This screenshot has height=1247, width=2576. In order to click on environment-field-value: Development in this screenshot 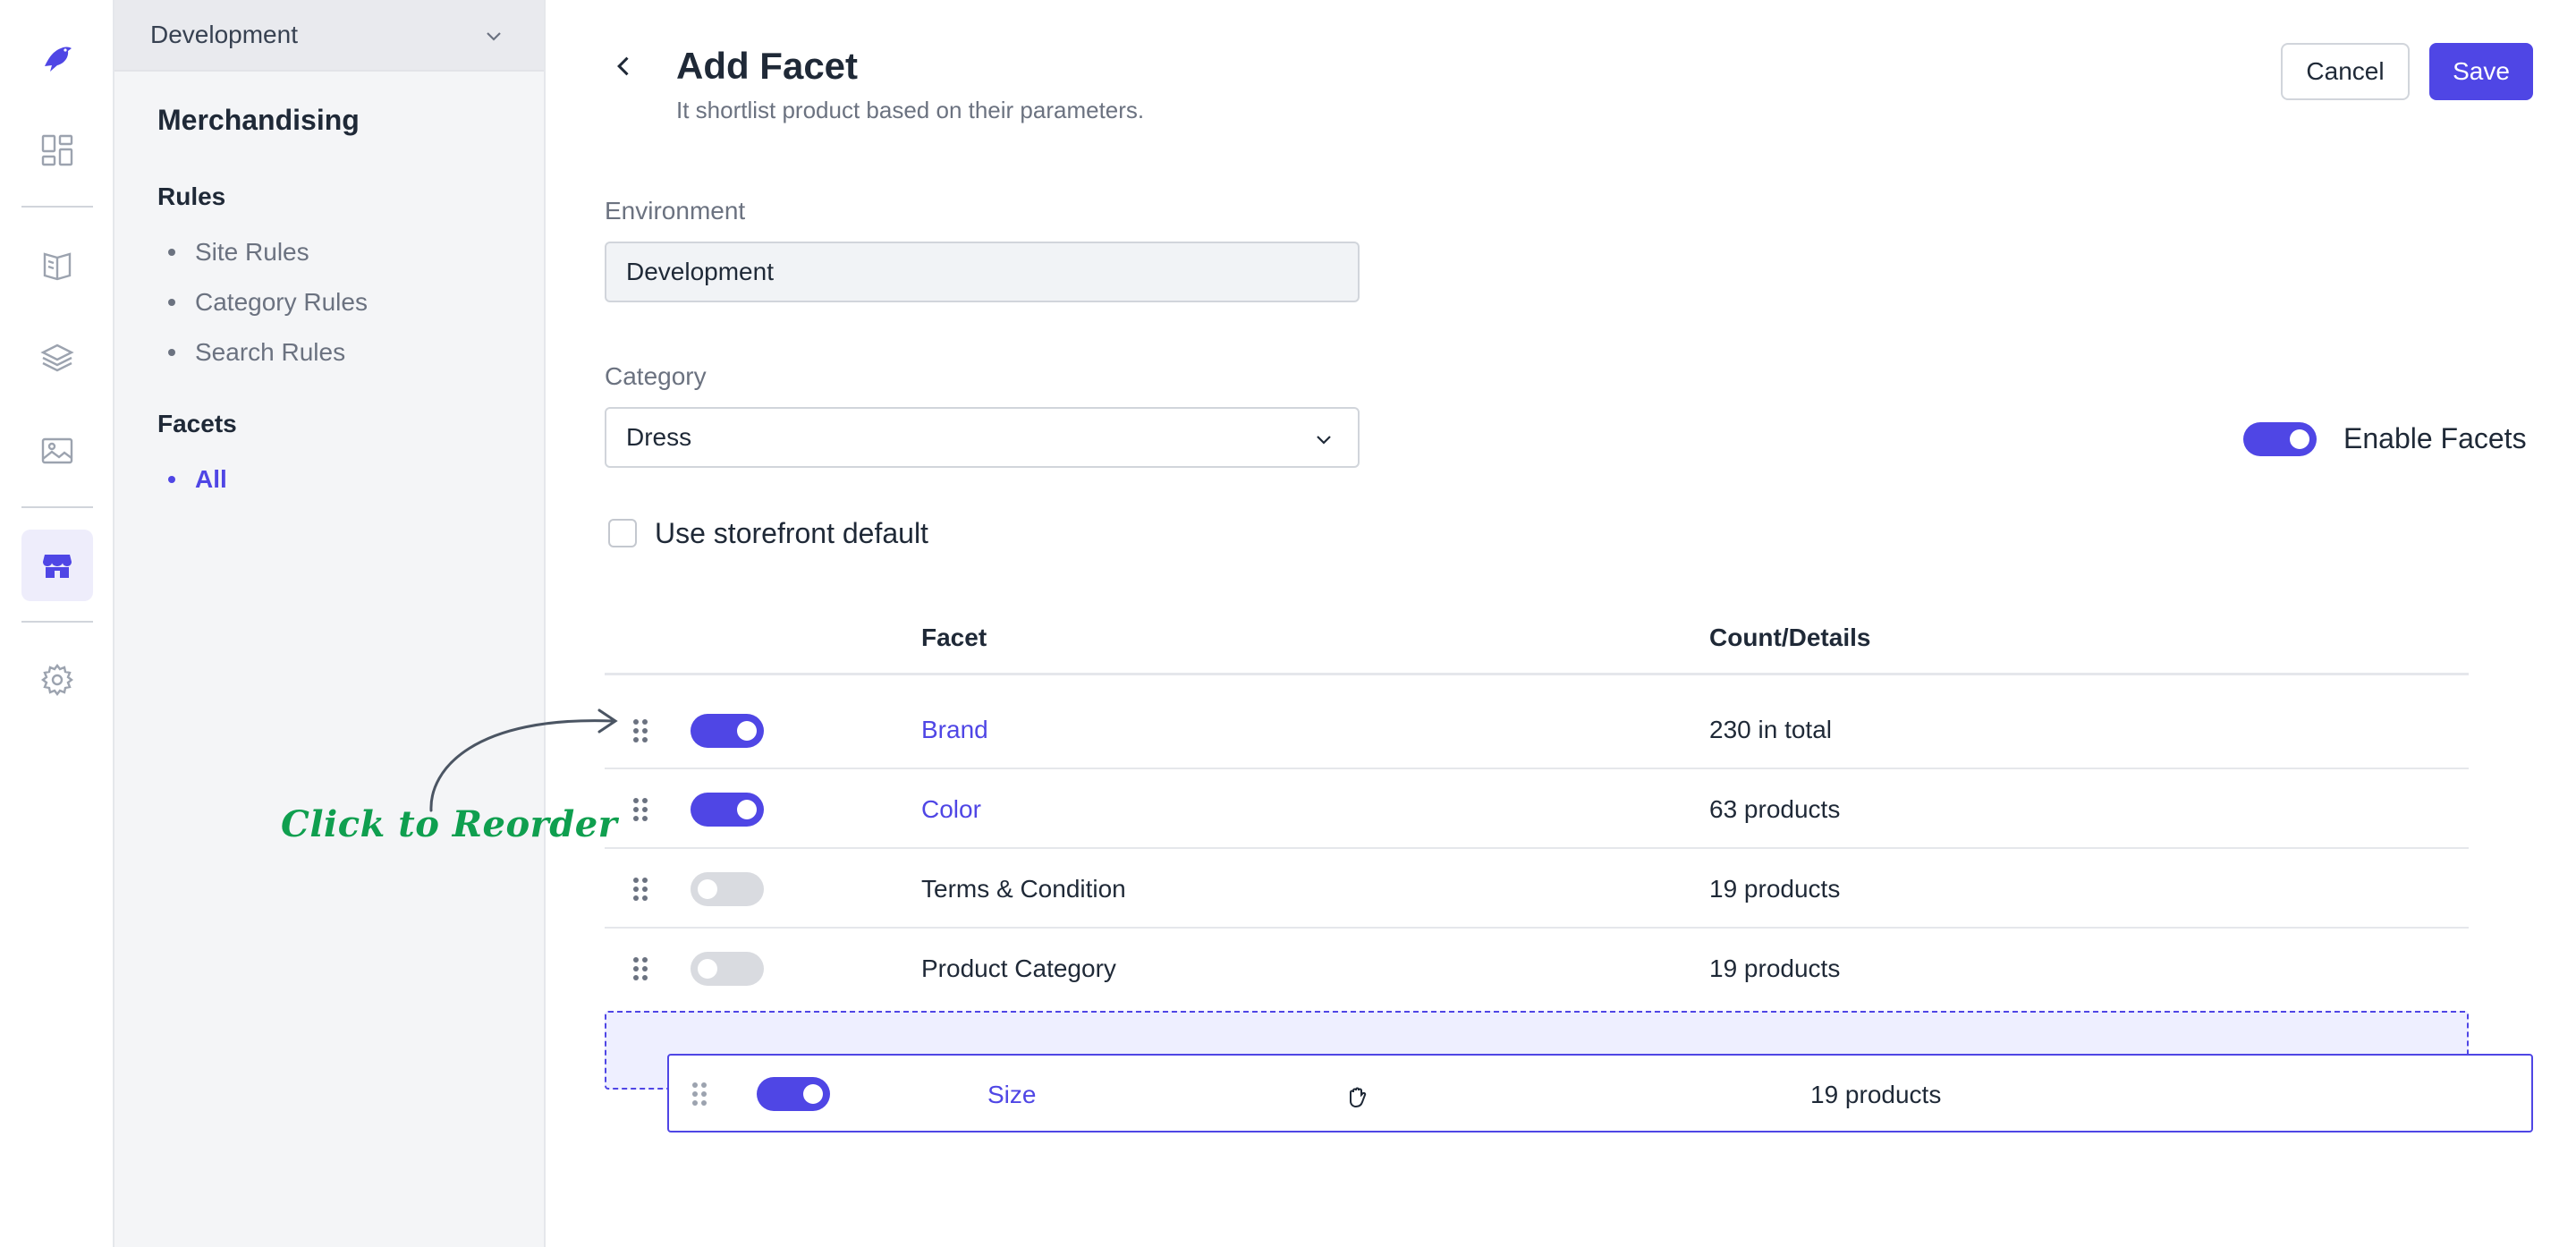, I will do `click(700, 271)`.